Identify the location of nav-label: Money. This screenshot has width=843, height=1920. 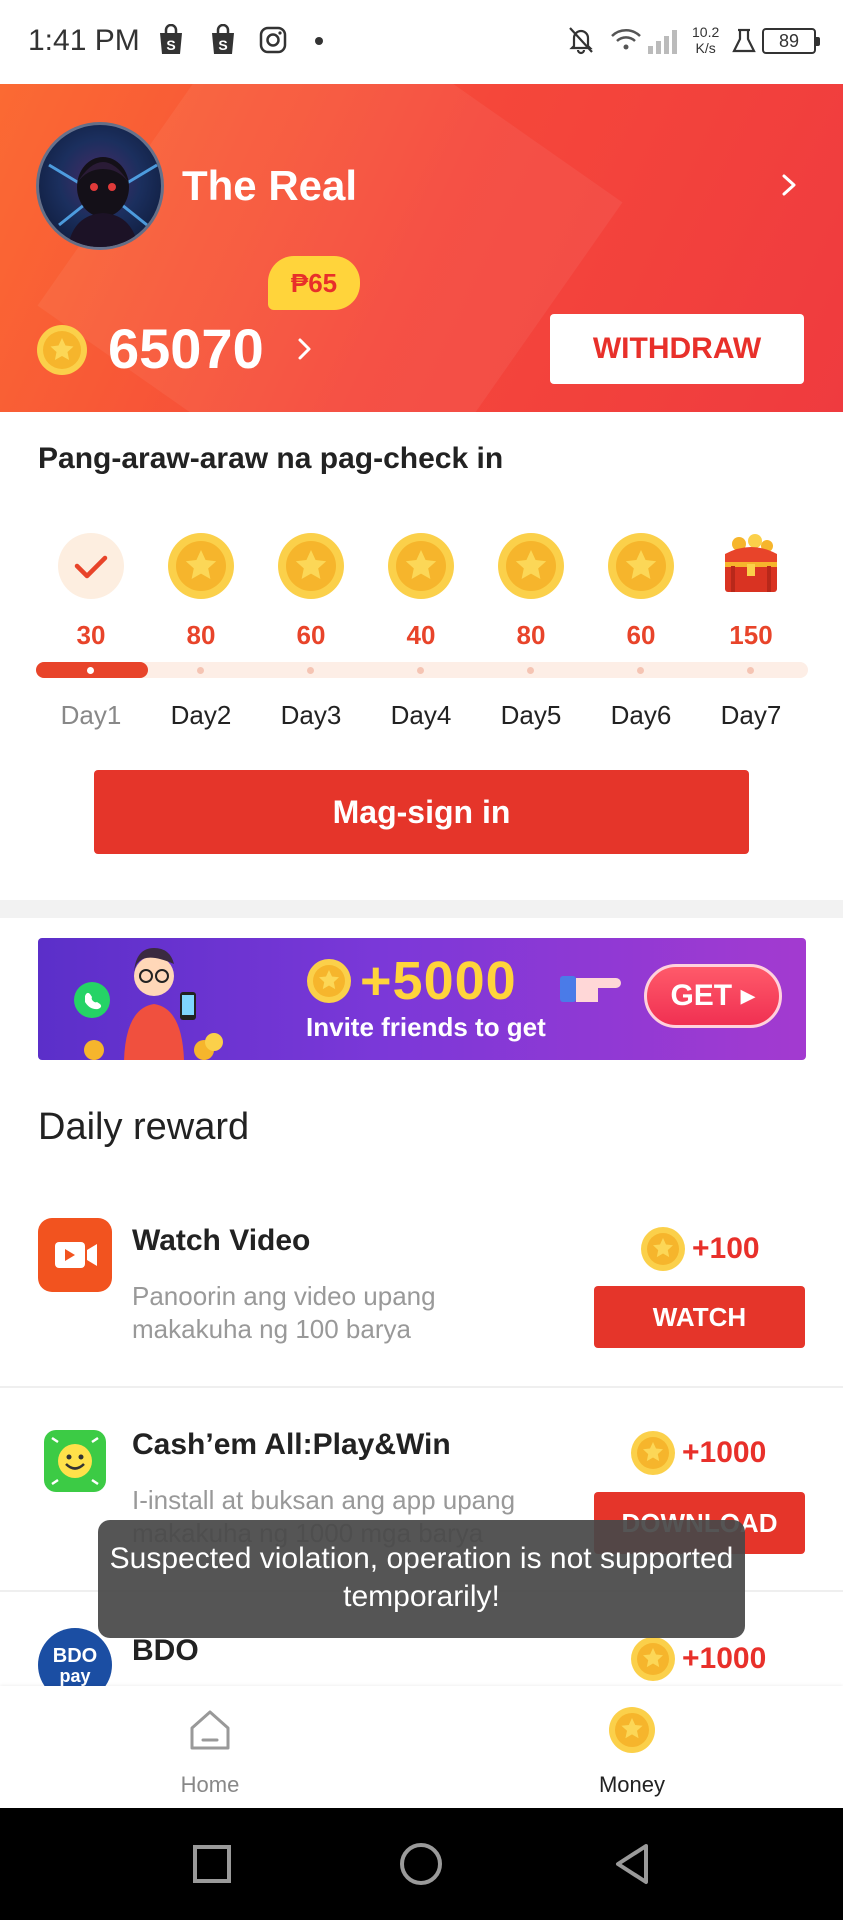
(632, 1784).